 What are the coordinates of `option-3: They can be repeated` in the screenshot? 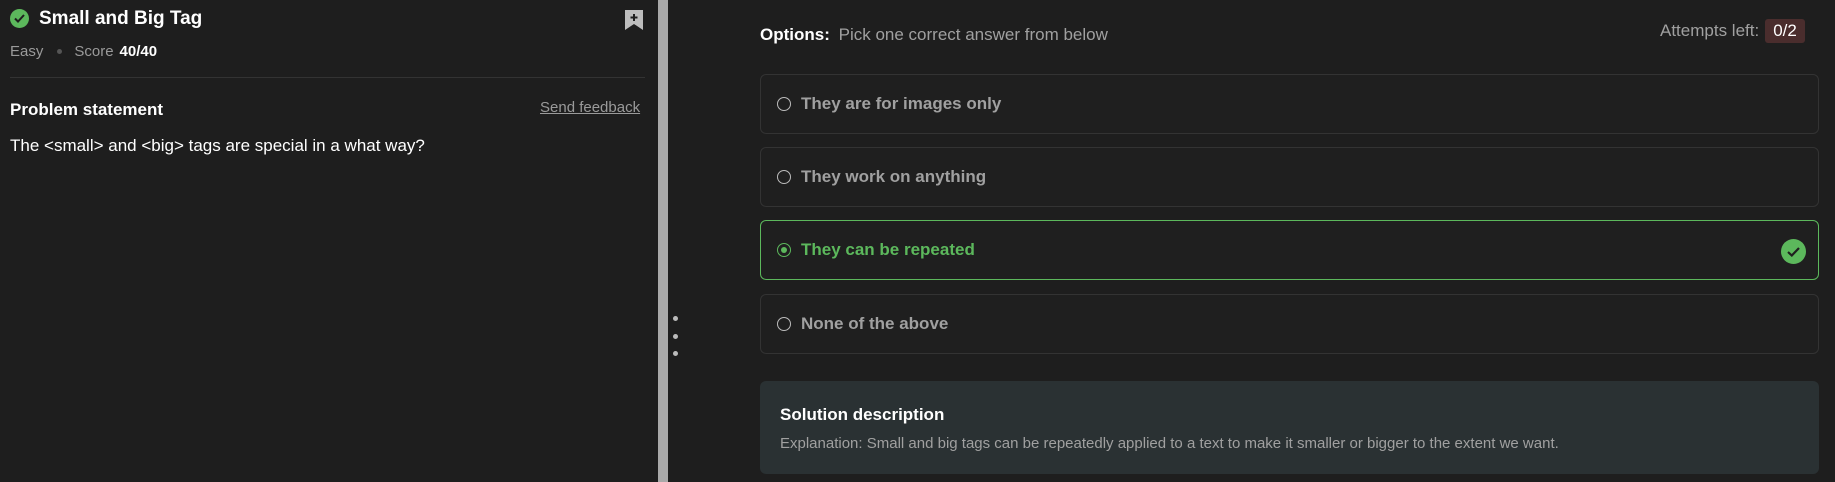 It's located at (1289, 250).